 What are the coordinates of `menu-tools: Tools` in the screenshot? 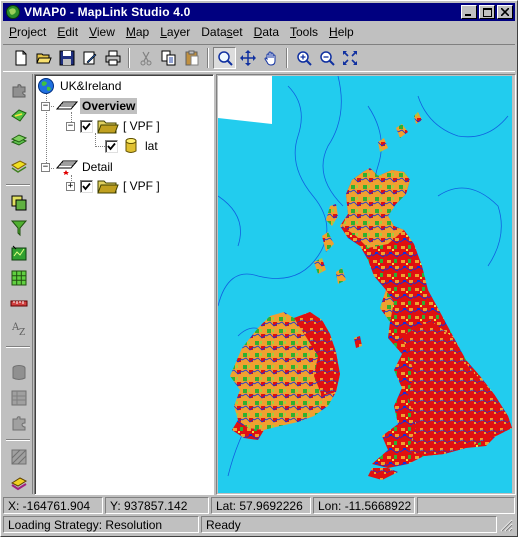 It's located at (303, 32).